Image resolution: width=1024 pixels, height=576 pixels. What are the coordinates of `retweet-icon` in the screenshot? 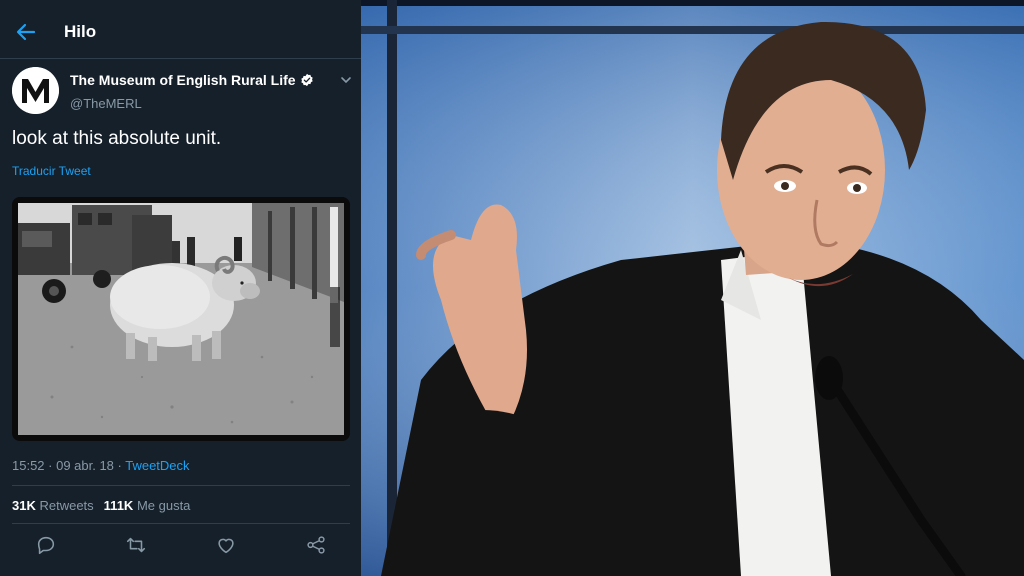 It's located at (136, 545).